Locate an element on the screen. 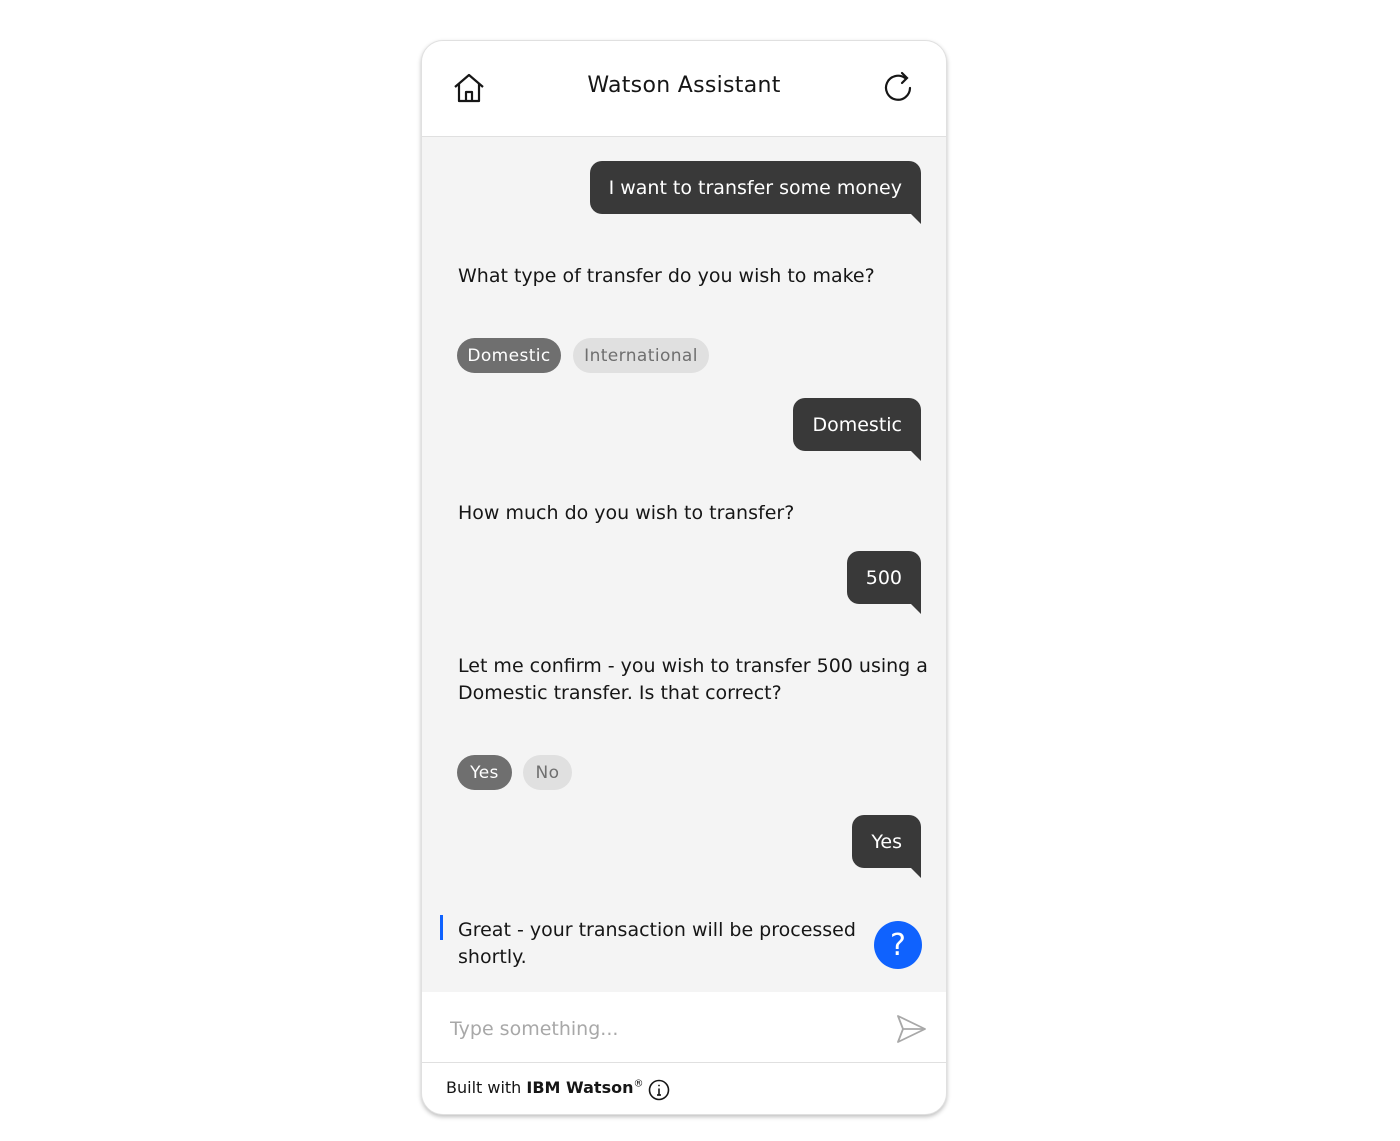 The width and height of the screenshot is (1400, 1141). chat-header: Watson Assistant is located at coordinates (684, 89).